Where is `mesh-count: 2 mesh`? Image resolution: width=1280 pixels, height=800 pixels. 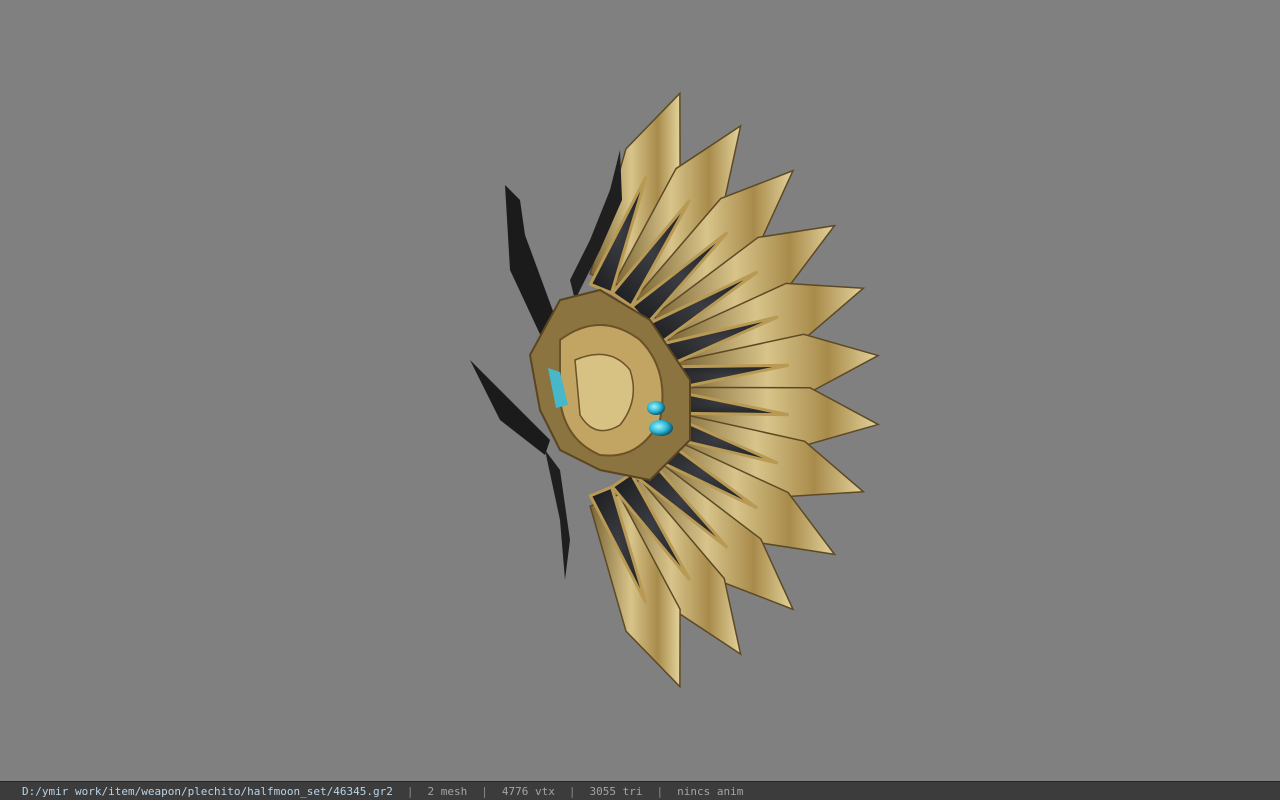
mesh-count: 2 mesh is located at coordinates (447, 791).